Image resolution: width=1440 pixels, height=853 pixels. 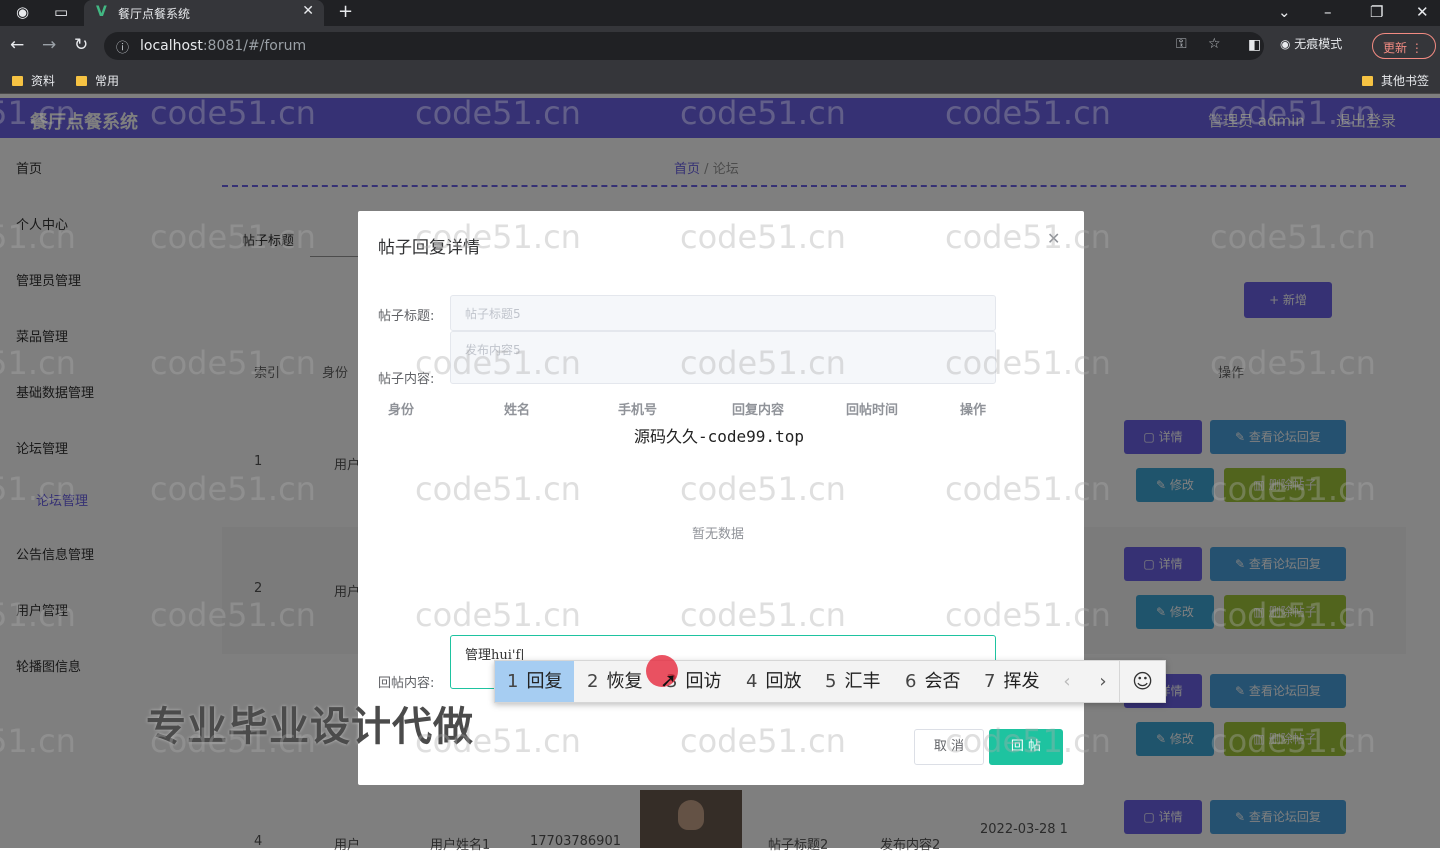 I want to click on post-title-label: 帖子标题:, so click(x=406, y=316).